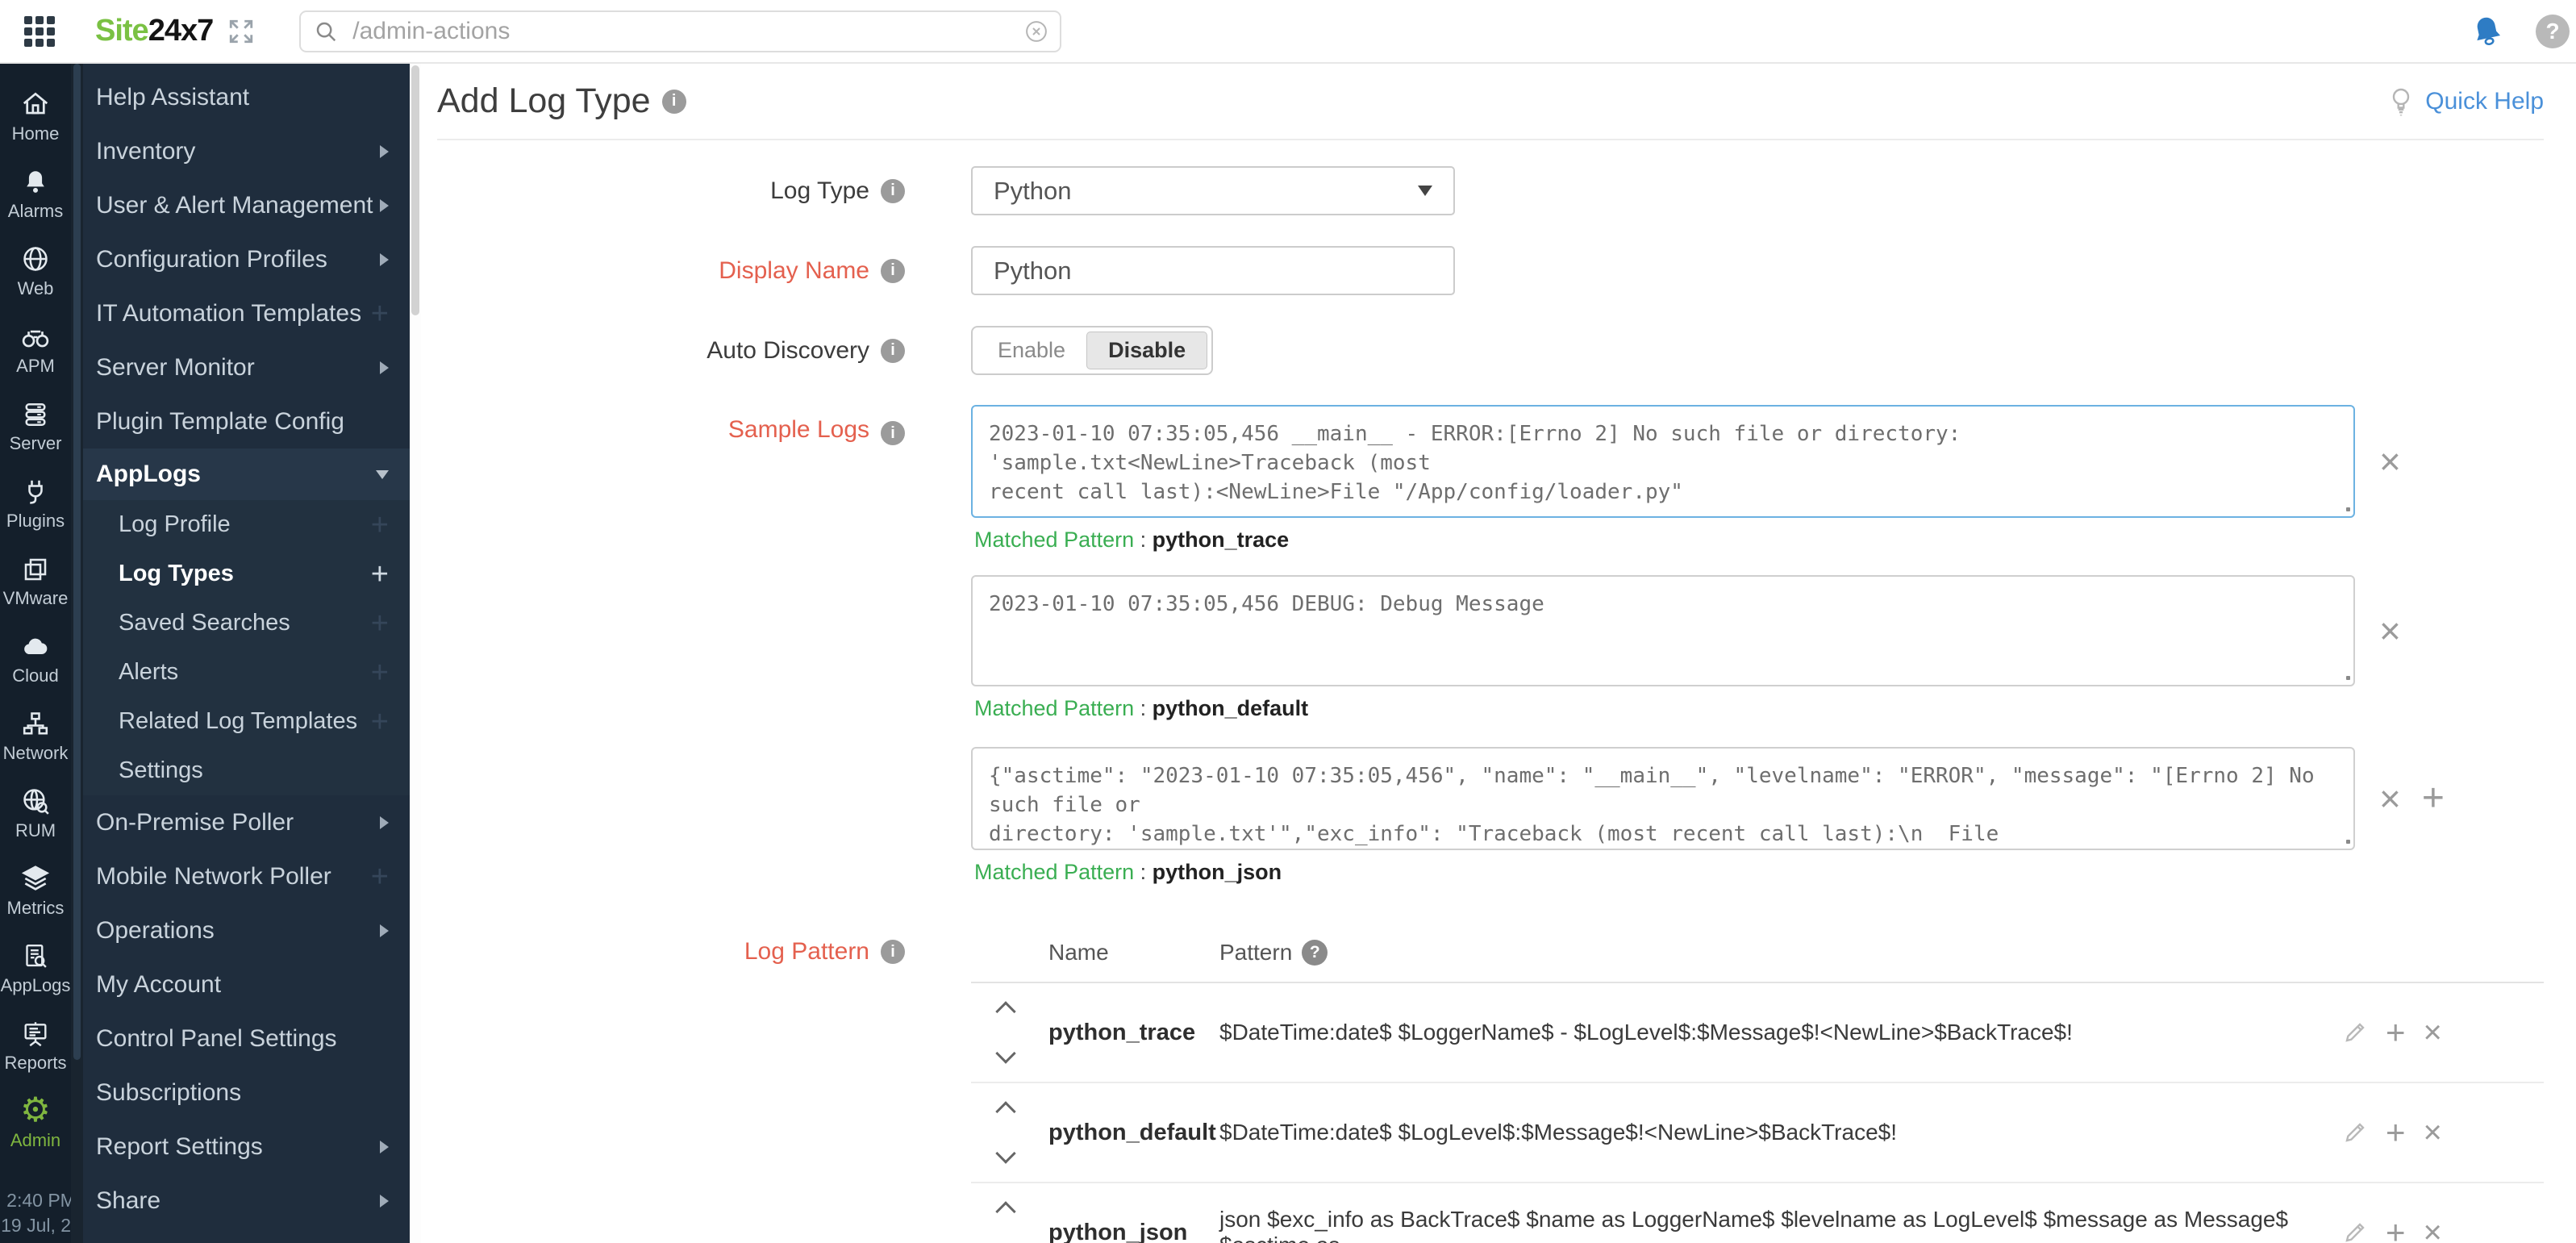 Image resolution: width=2576 pixels, height=1243 pixels. What do you see at coordinates (246, 672) in the screenshot?
I see `sidebar-item-alerts: Alerts` at bounding box center [246, 672].